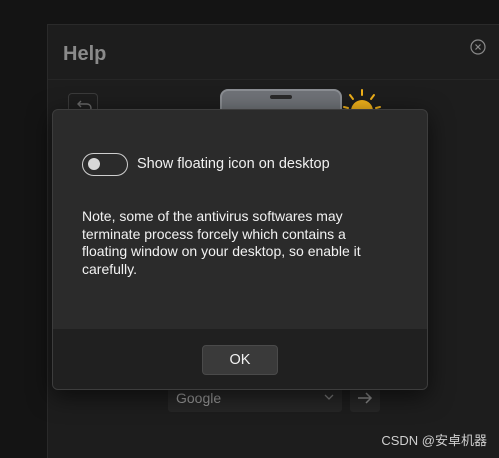 The image size is (499, 458). I want to click on ok-button: OK, so click(240, 360).